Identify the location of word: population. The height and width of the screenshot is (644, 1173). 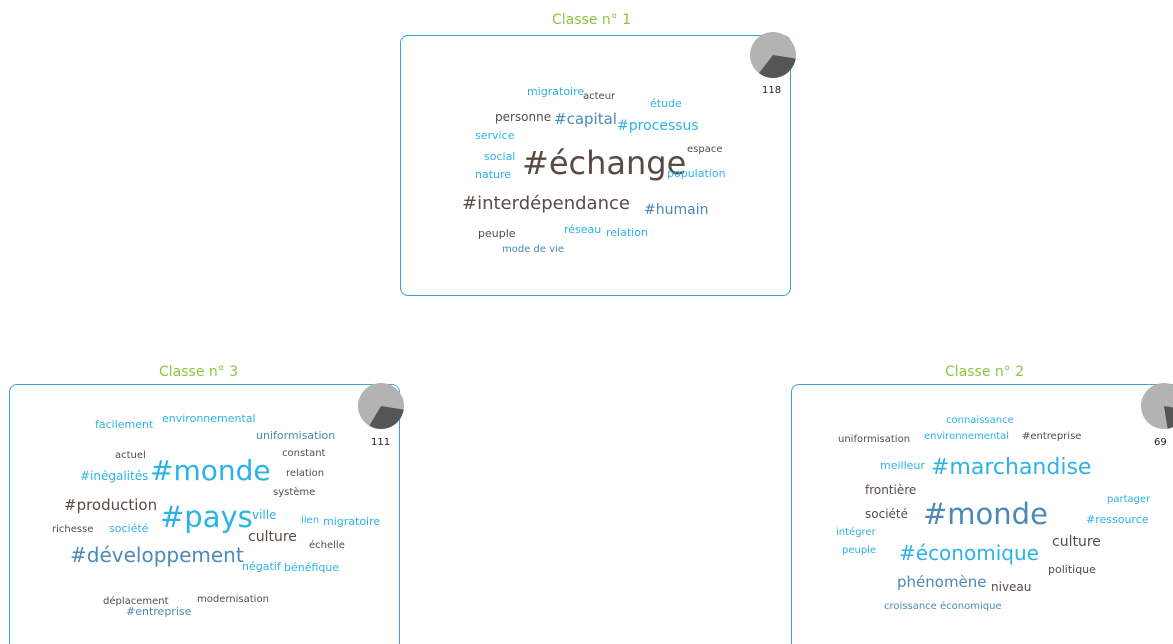
(696, 173).